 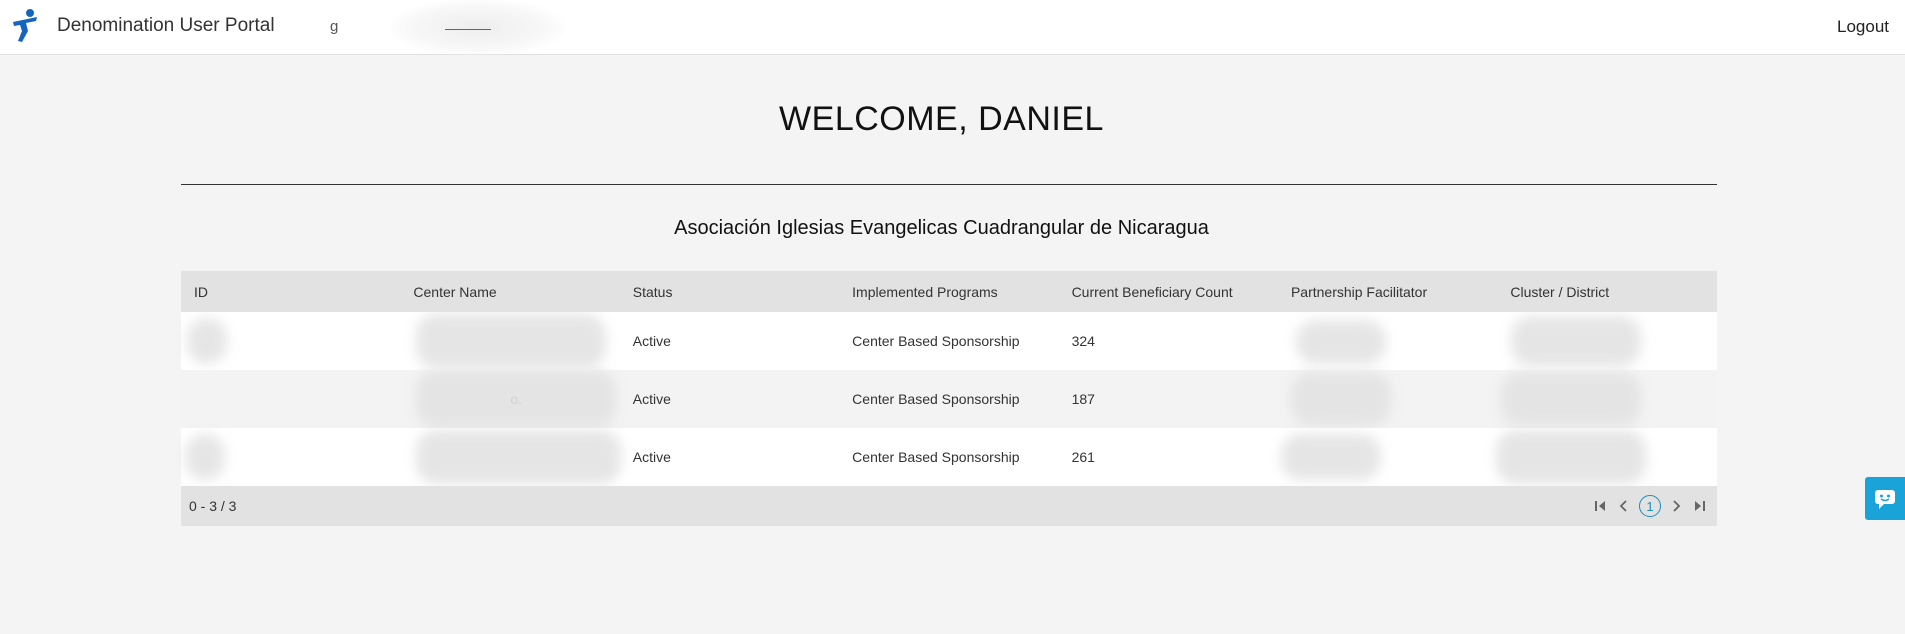 What do you see at coordinates (1600, 506) in the screenshot?
I see `first-page-icon` at bounding box center [1600, 506].